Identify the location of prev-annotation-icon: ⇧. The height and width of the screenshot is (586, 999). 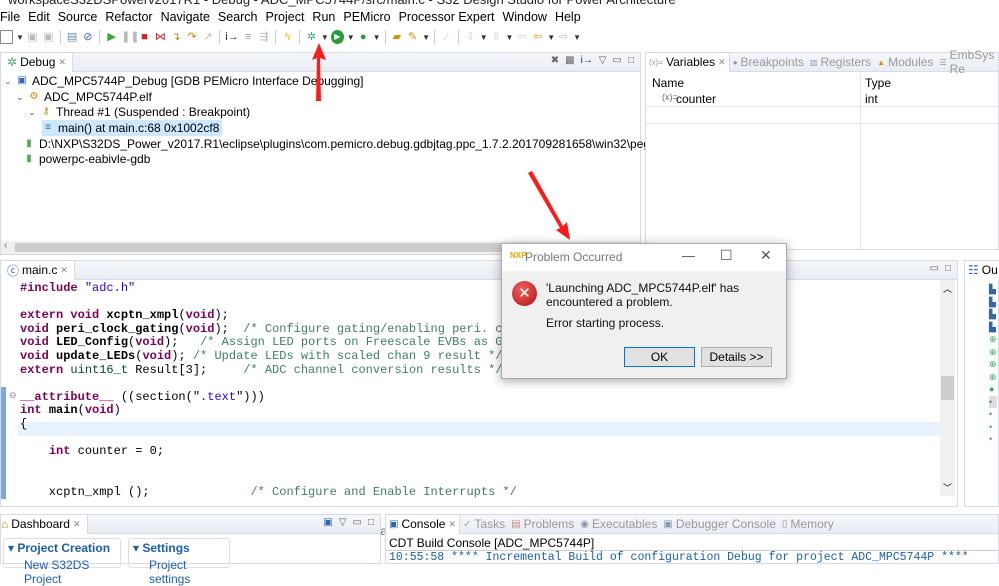
(496, 37).